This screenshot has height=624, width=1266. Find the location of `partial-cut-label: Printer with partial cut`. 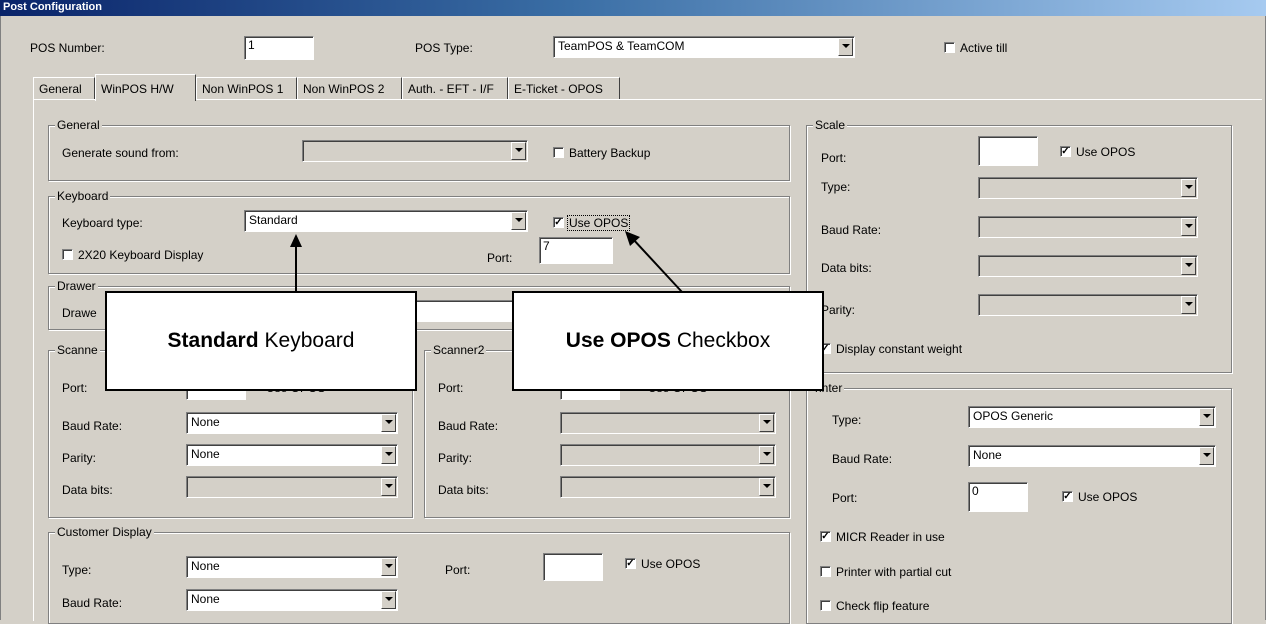

partial-cut-label: Printer with partial cut is located at coordinates (894, 572).